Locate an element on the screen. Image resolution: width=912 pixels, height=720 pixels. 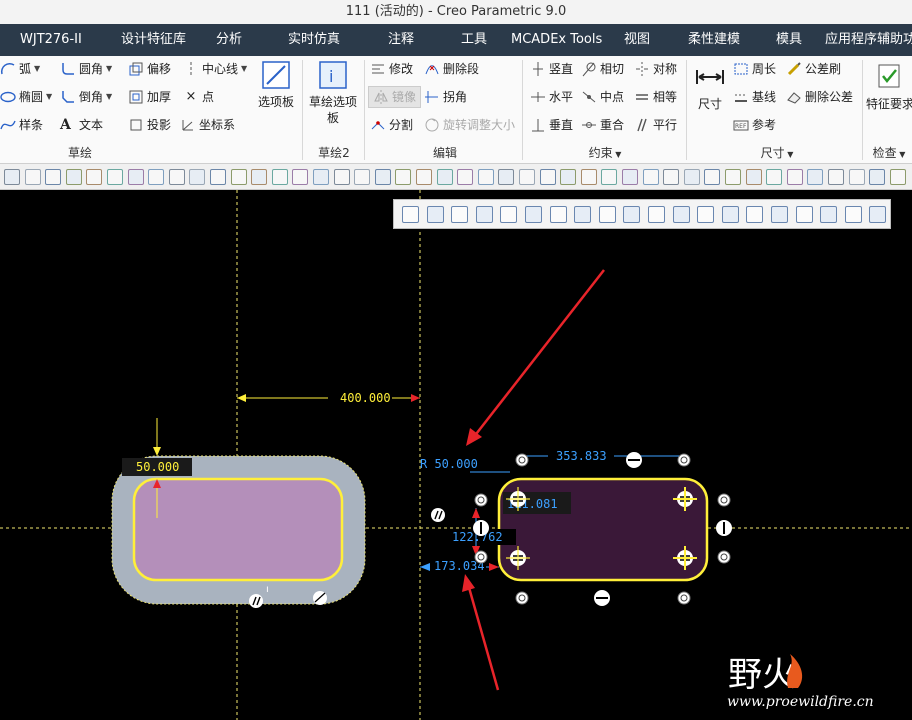
equal-constraint-button: 相等 is located at coordinates (655, 97).